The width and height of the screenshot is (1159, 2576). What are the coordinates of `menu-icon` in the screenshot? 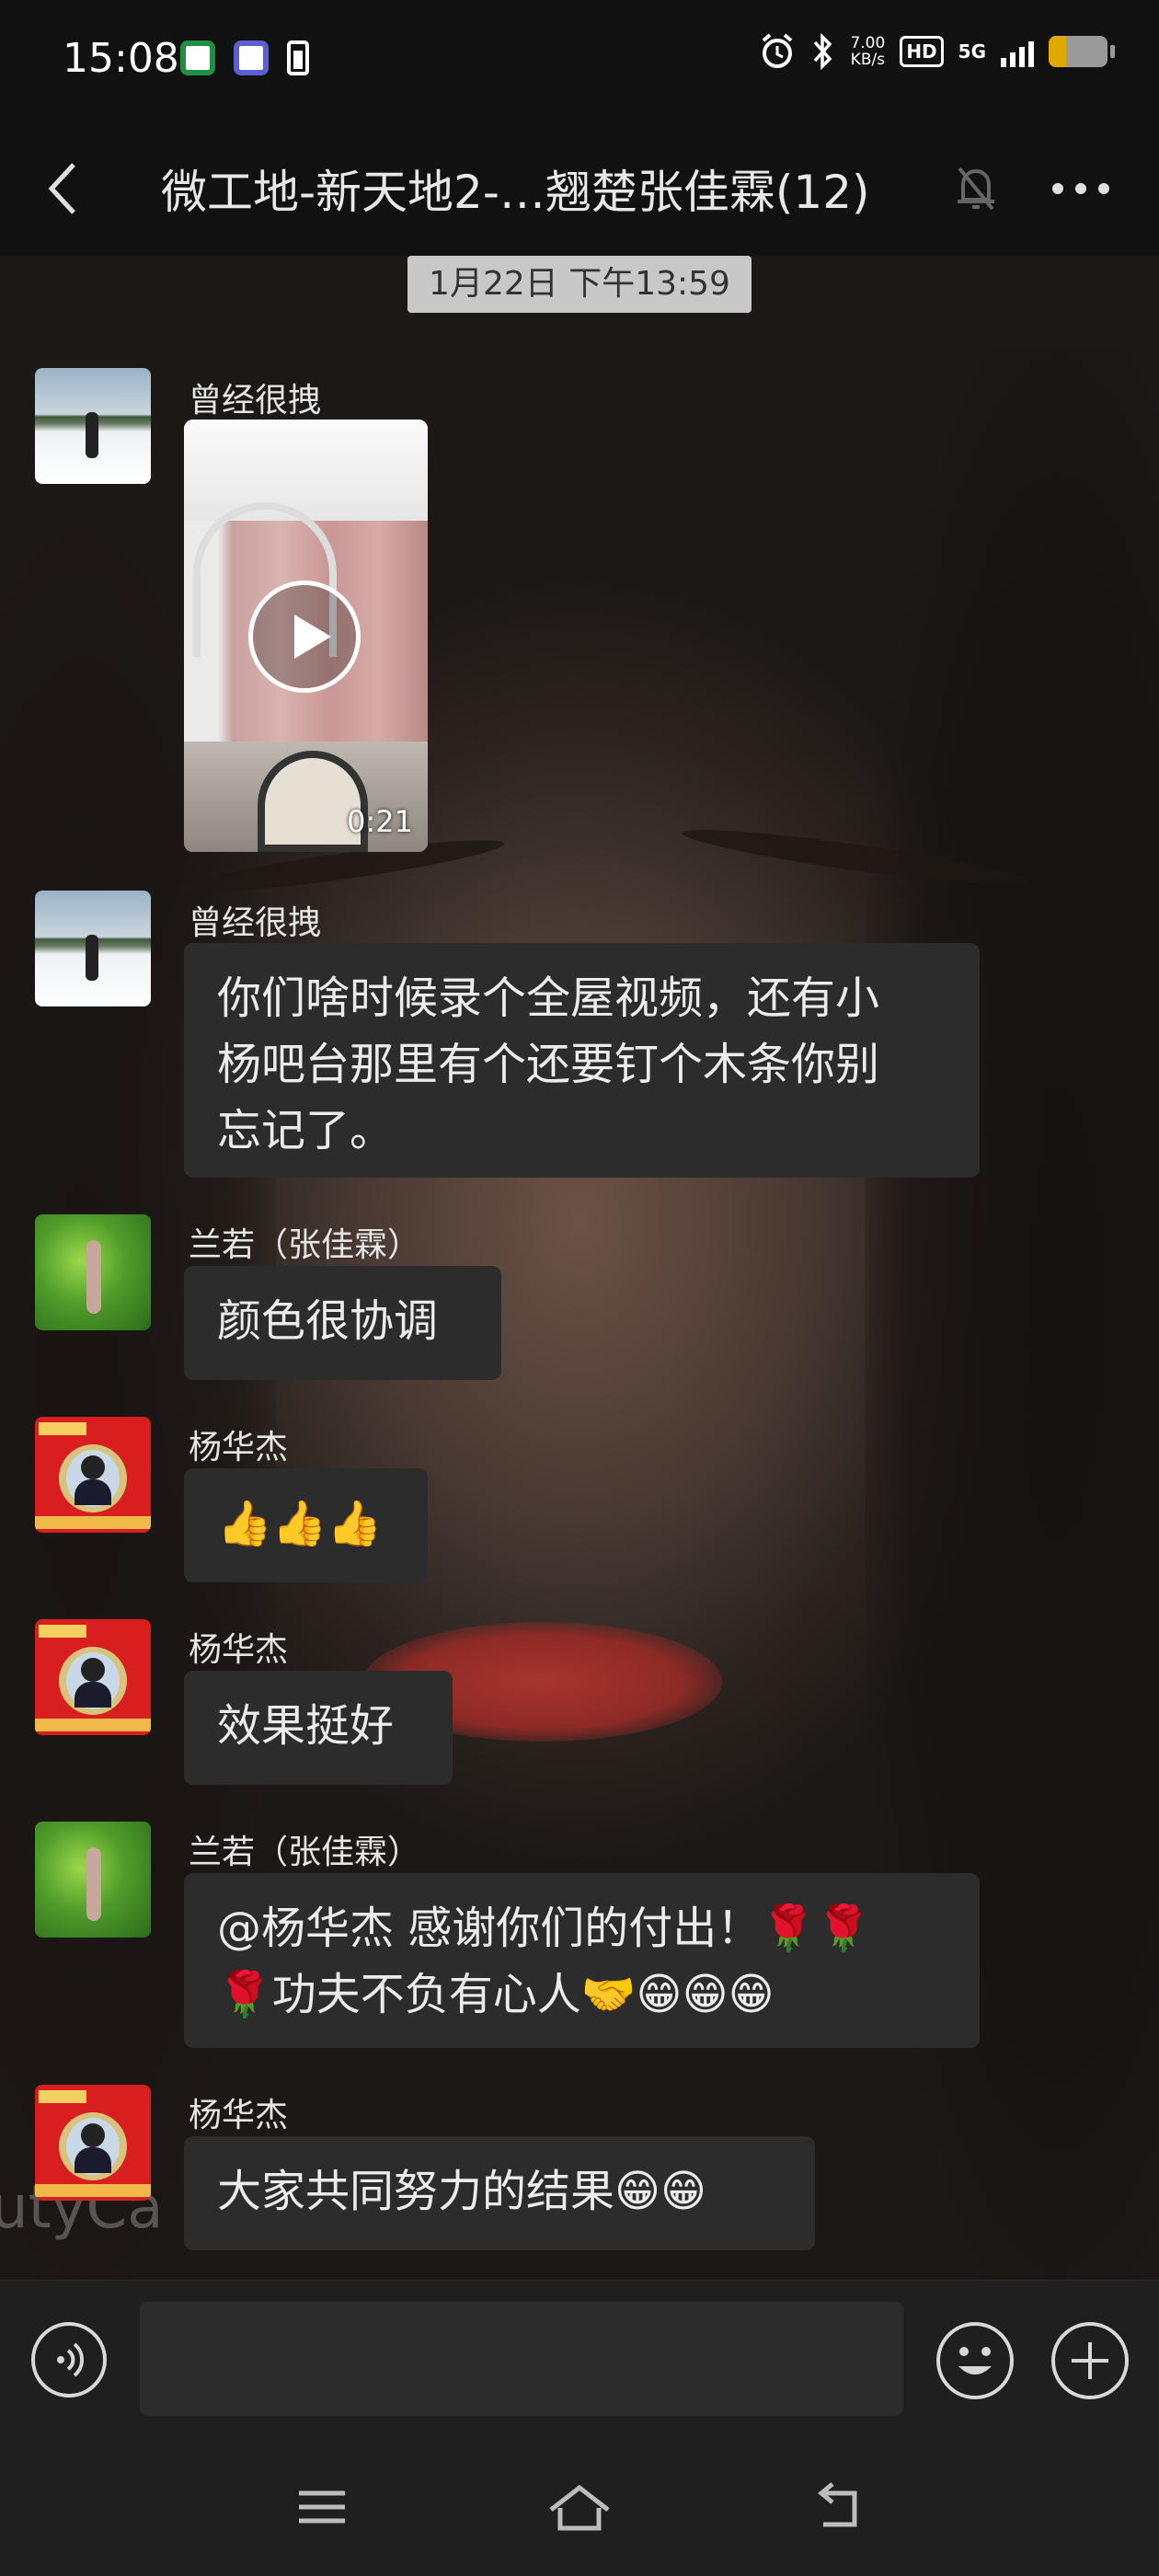 It's located at (322, 2507).